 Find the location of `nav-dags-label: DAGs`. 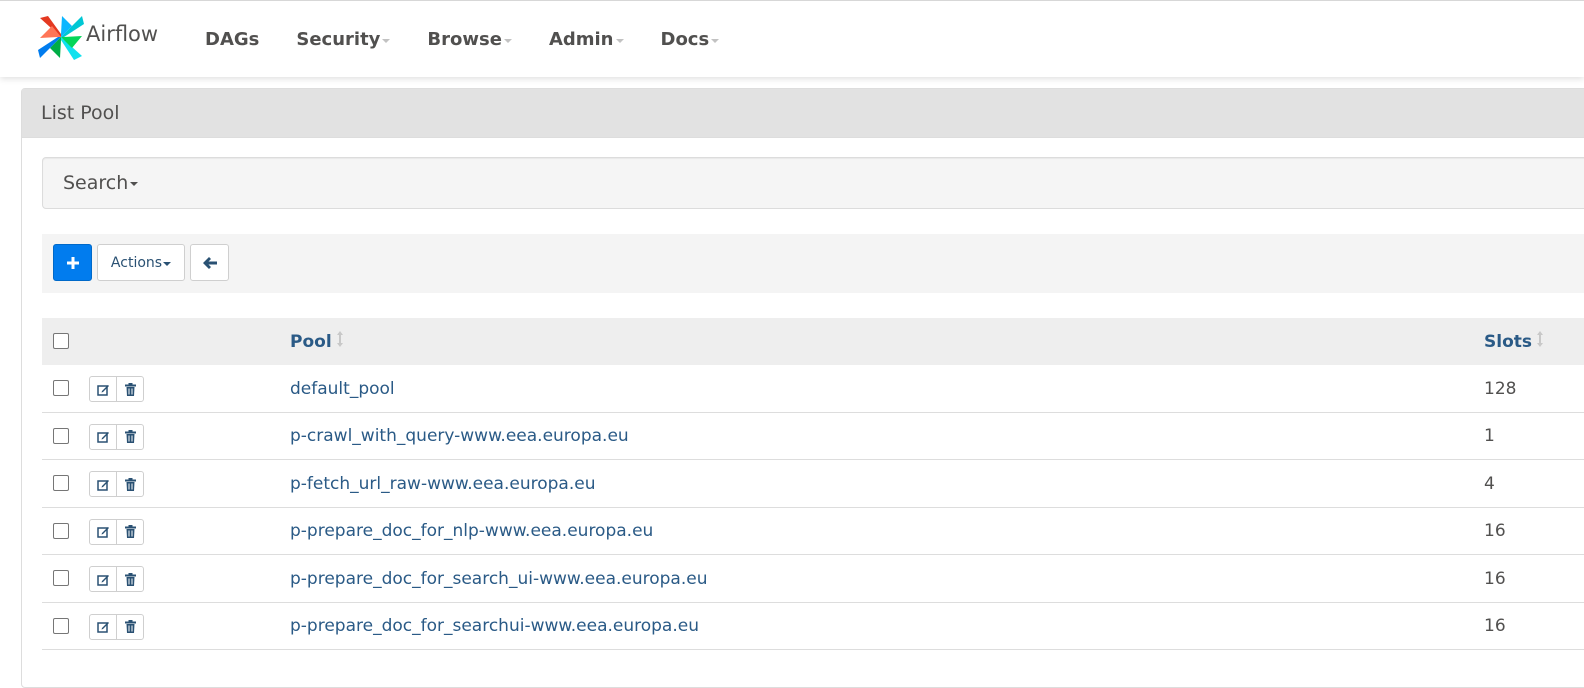

nav-dags-label: DAGs is located at coordinates (232, 39).